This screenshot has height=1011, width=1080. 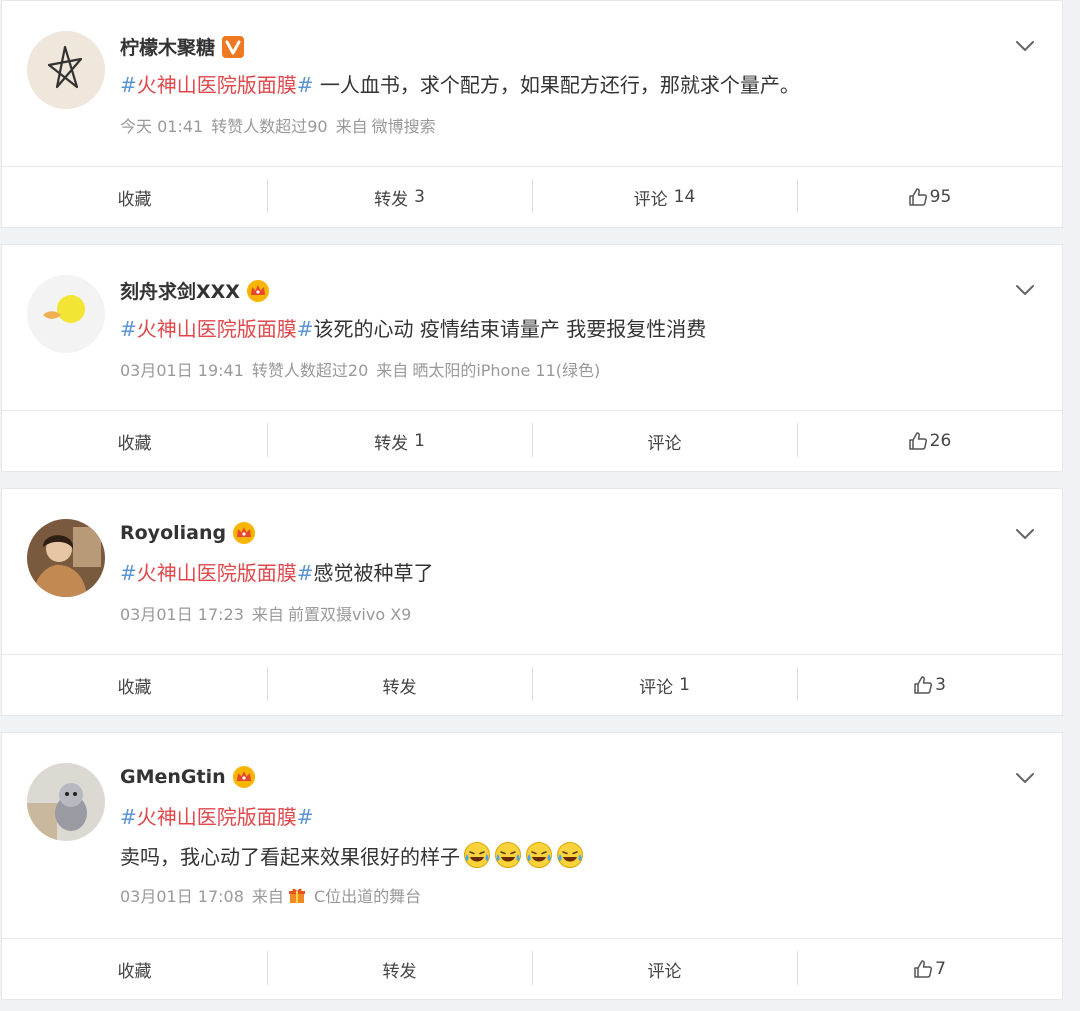 What do you see at coordinates (167, 46) in the screenshot?
I see `username-text: 柠檬木聚糖` at bounding box center [167, 46].